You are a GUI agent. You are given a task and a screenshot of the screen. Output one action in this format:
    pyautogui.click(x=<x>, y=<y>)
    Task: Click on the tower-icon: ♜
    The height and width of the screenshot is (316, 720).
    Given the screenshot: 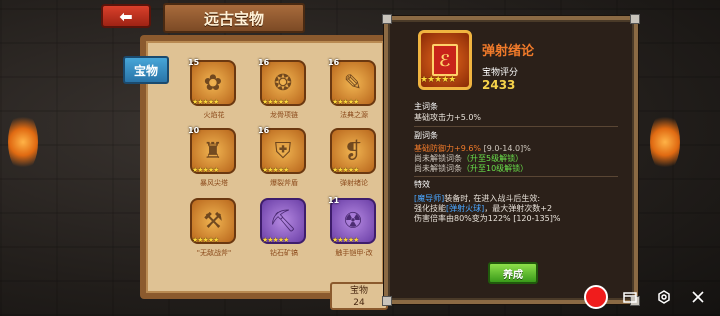 What is the action you would take?
    pyautogui.click(x=213, y=151)
    